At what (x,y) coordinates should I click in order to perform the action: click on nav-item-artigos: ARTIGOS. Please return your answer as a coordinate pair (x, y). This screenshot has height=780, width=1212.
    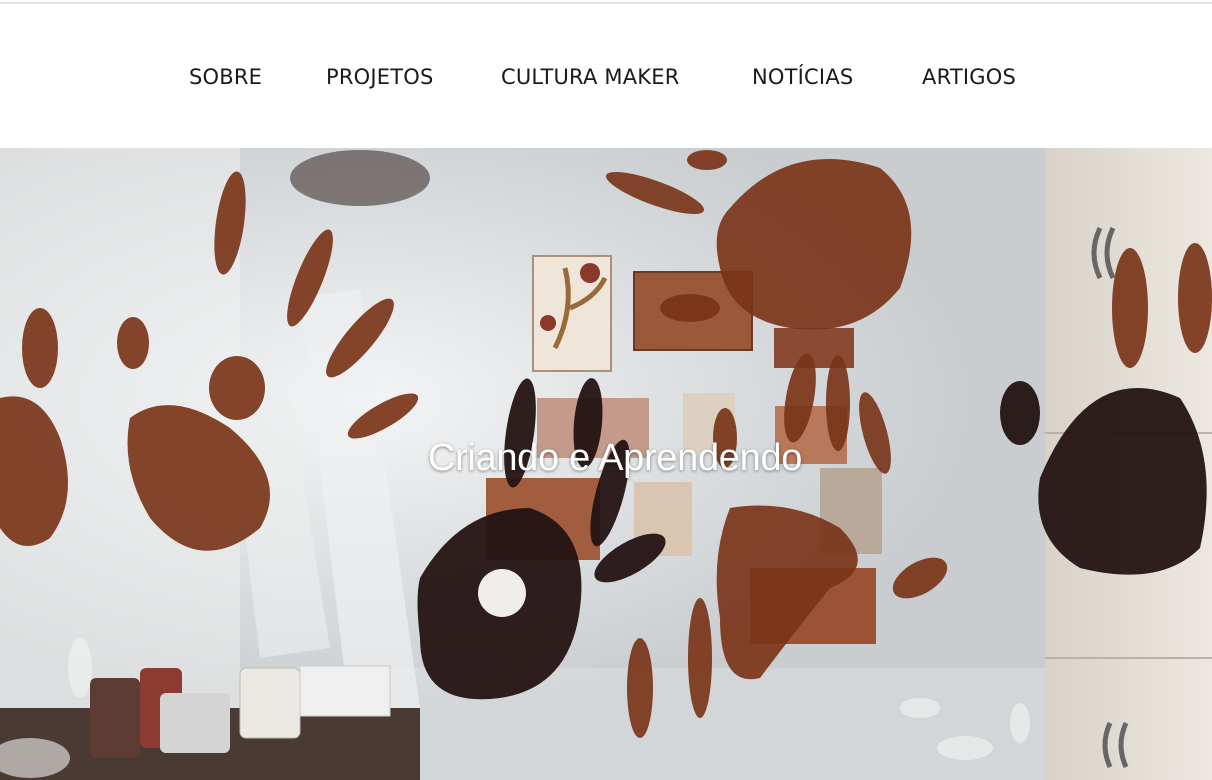
    Looking at the image, I should click on (969, 77).